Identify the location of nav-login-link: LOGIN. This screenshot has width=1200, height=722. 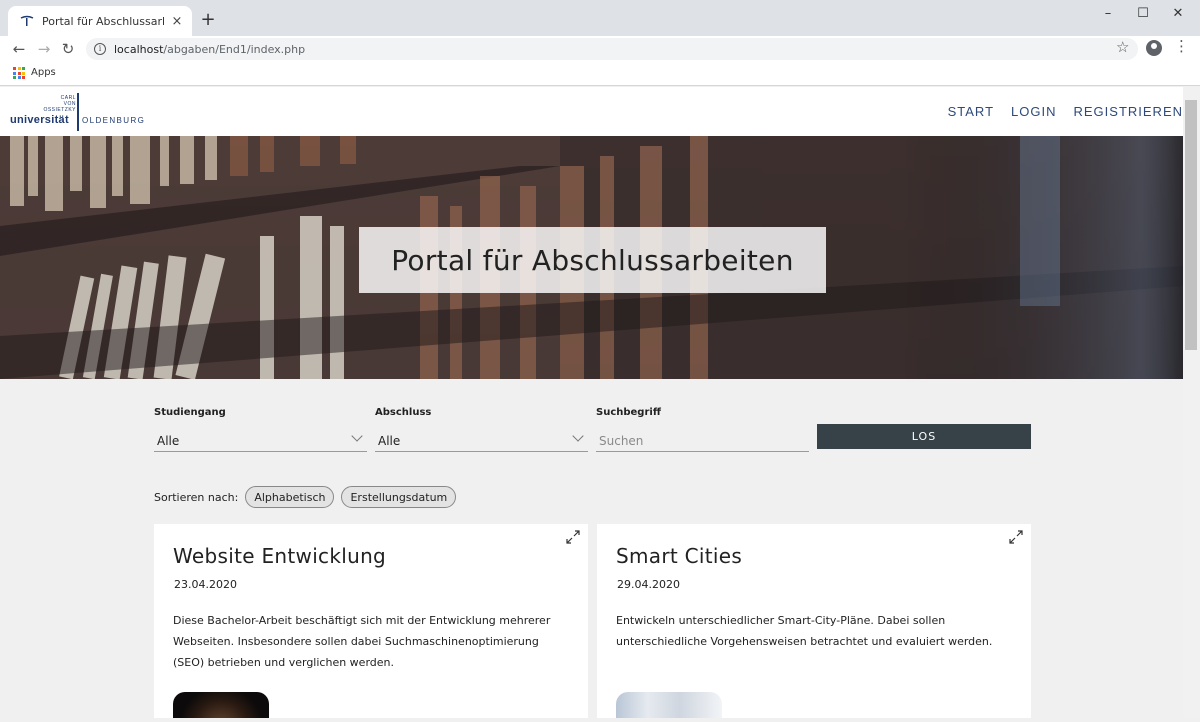
(1033, 111).